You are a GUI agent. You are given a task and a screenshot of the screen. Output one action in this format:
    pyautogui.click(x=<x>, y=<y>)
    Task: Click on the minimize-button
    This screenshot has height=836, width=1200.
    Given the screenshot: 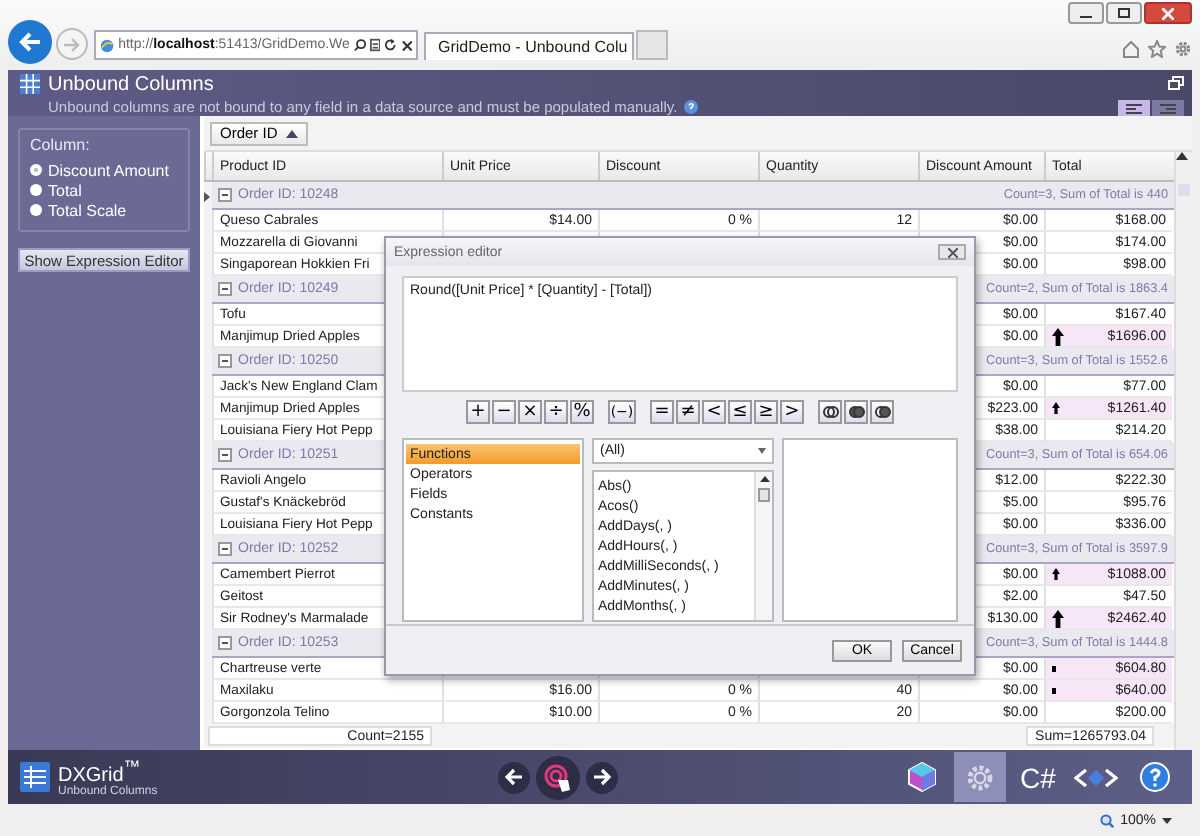 What is the action you would take?
    pyautogui.click(x=1086, y=13)
    